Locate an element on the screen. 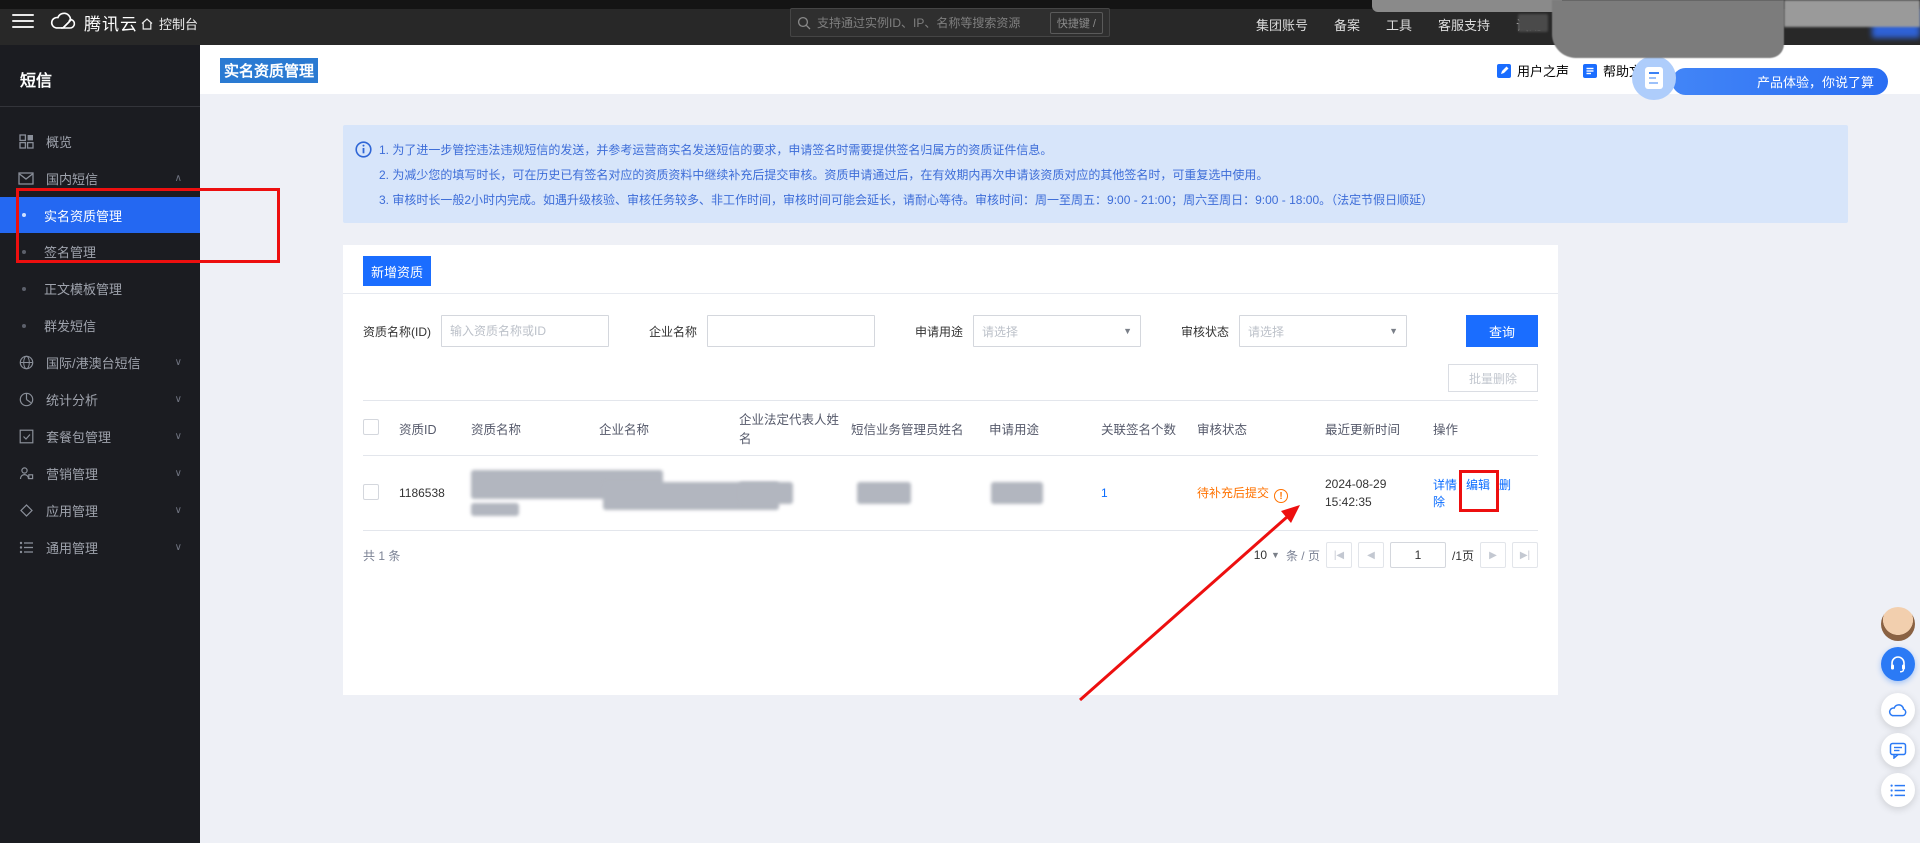 This screenshot has height=843, width=1920. page-number-input is located at coordinates (1417, 555).